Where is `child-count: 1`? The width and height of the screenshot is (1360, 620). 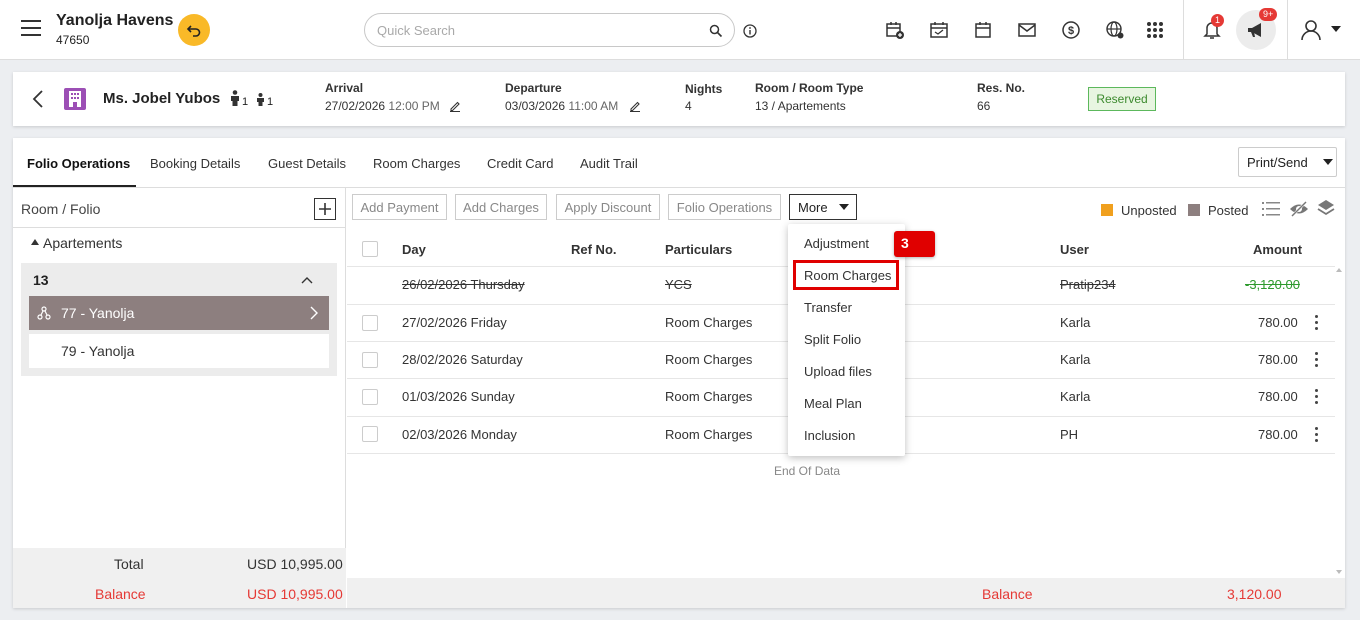
child-count: 1 is located at coordinates (270, 102).